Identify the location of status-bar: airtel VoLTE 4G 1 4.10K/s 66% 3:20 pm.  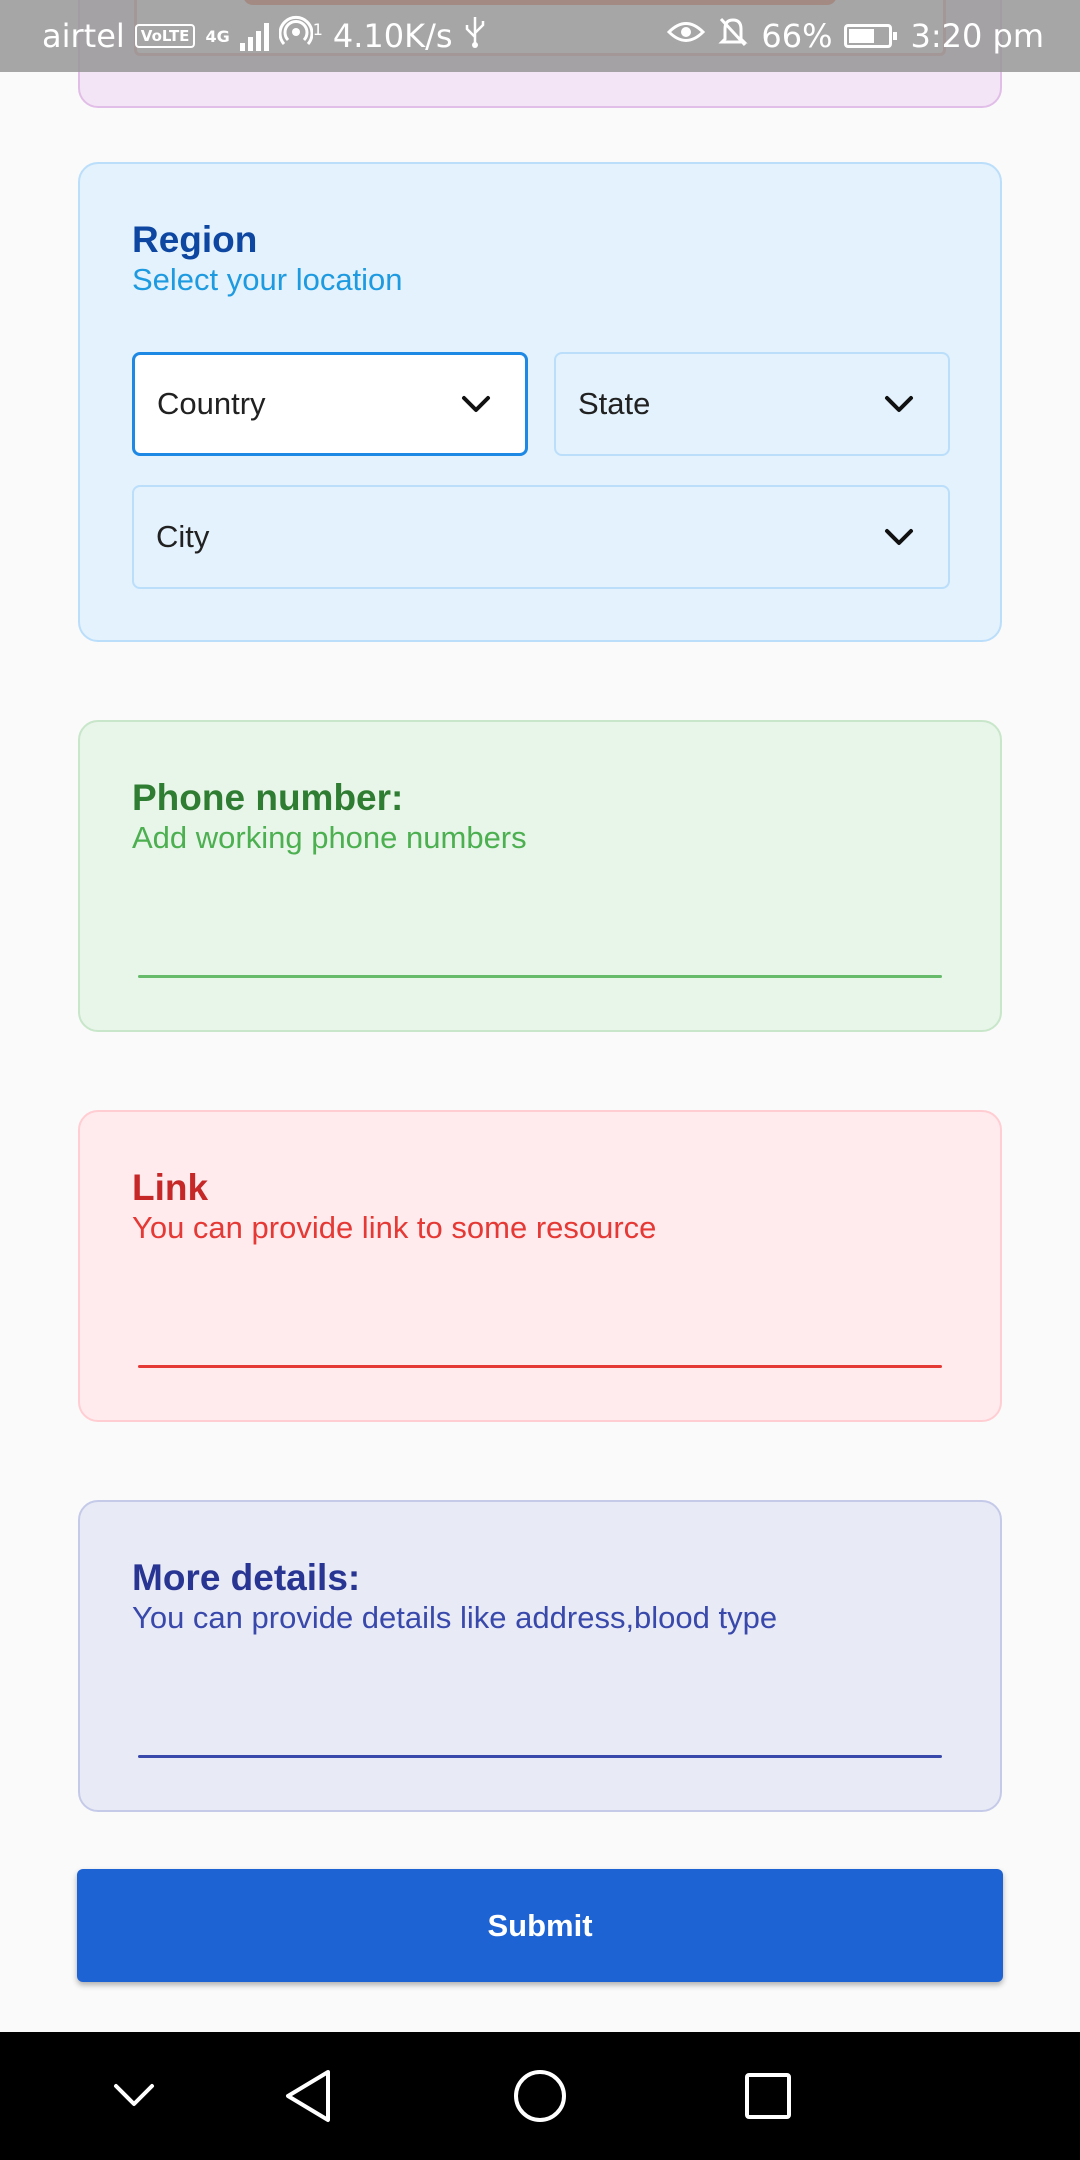
(540, 36).